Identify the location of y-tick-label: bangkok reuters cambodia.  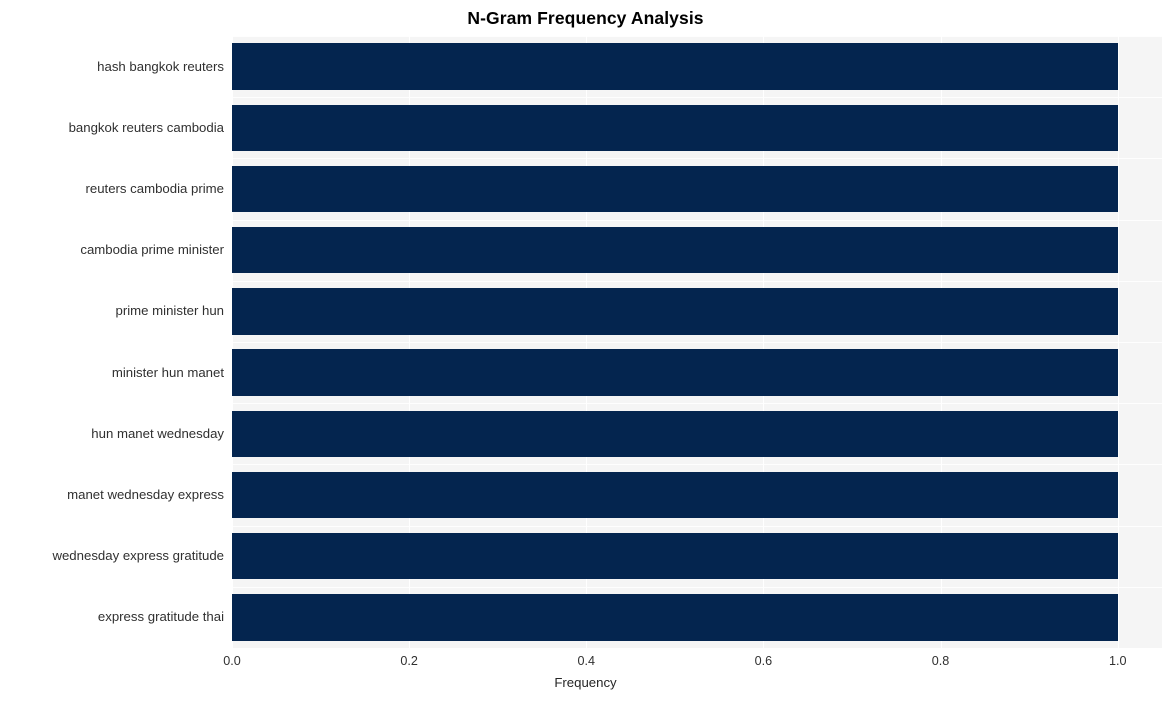
(146, 127).